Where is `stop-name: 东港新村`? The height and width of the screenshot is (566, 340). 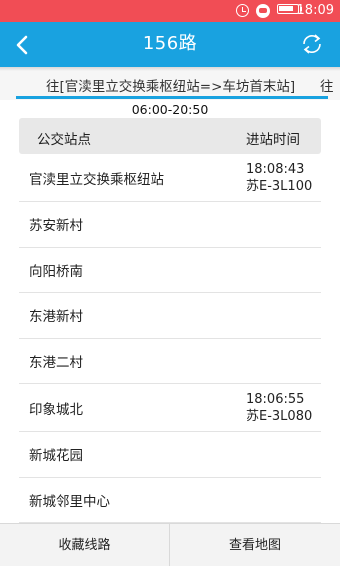
stop-name: 东港新村 is located at coordinates (56, 317).